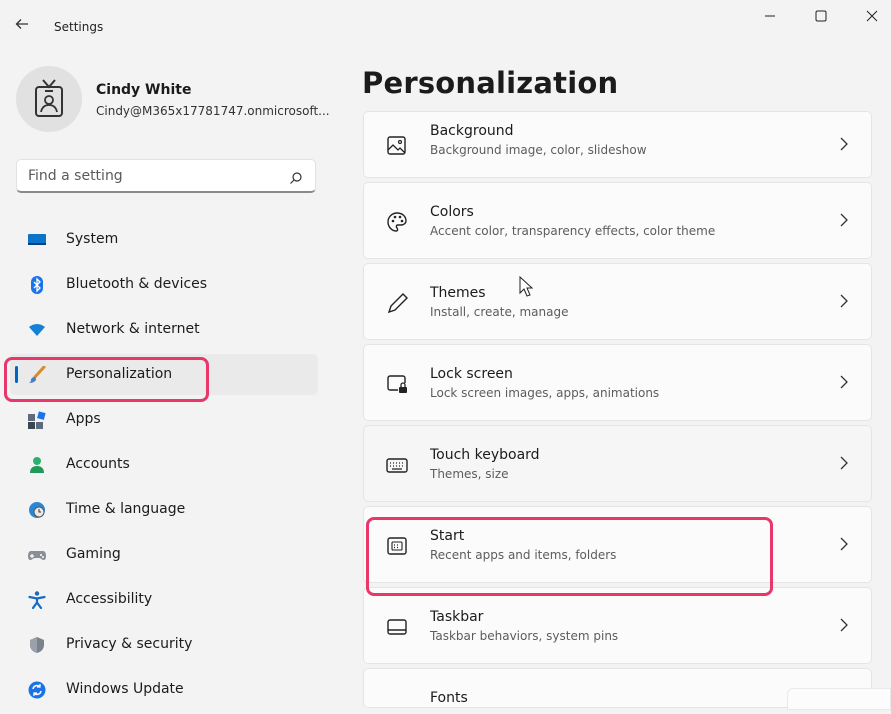 This screenshot has width=891, height=714. Describe the element at coordinates (37, 645) in the screenshot. I see `shield-icon` at that location.